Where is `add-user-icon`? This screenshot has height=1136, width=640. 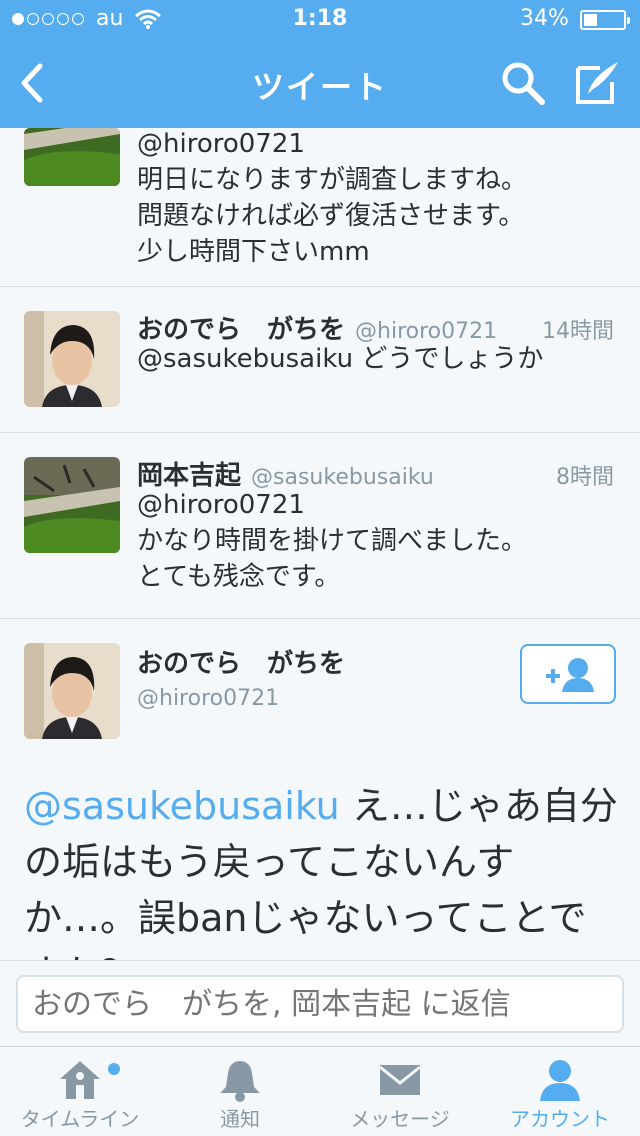 add-user-icon is located at coordinates (570, 675).